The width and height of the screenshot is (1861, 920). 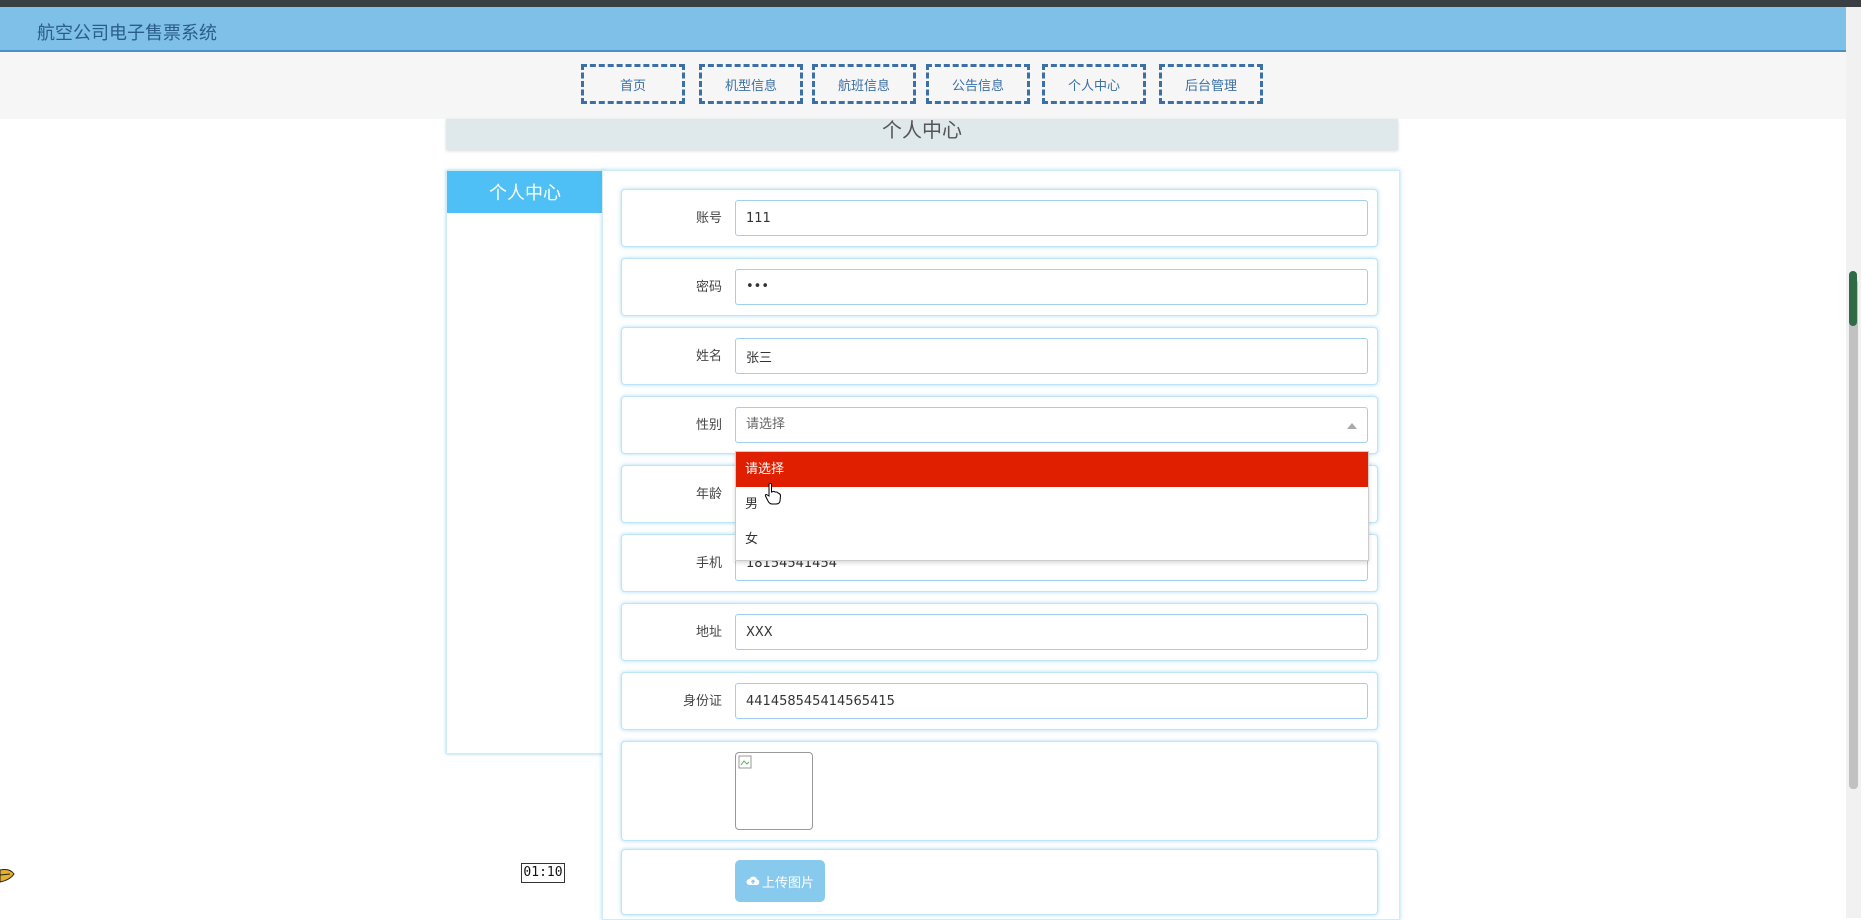 I want to click on nav-aircraft-info: 机型信息, so click(x=751, y=84).